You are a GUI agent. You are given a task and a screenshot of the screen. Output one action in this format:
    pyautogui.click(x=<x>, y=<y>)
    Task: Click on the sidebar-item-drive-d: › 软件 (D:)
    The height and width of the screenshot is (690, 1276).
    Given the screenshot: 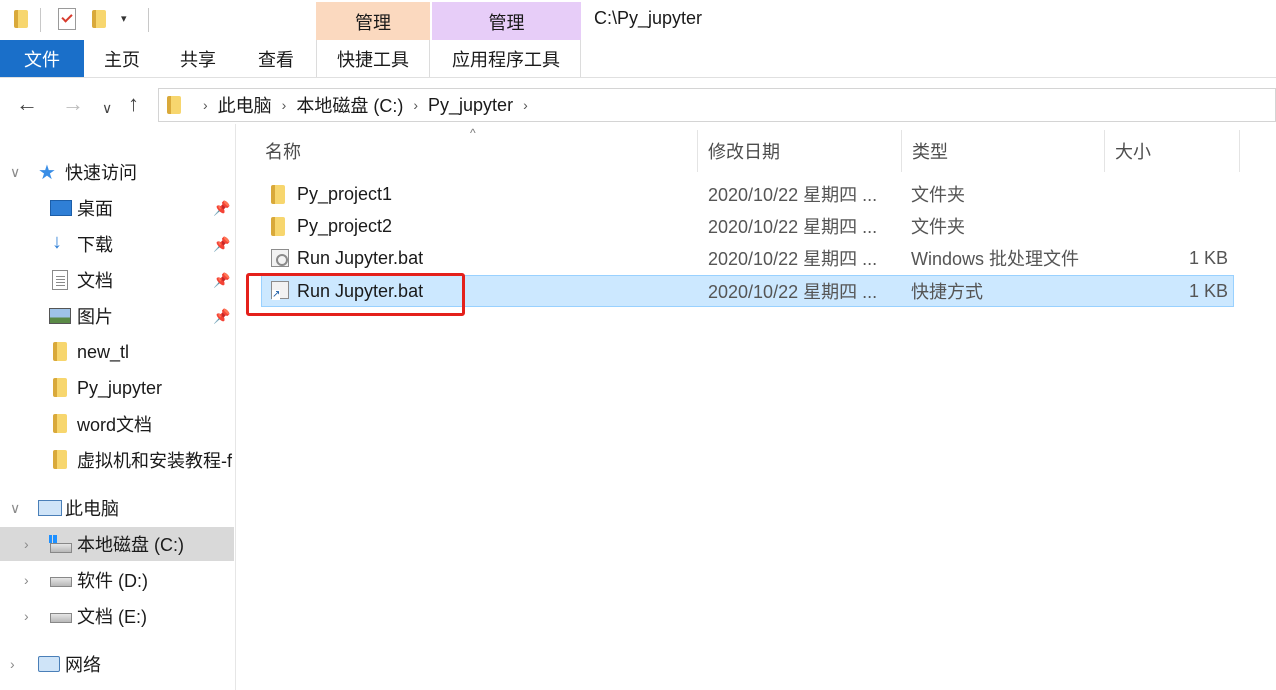 What is the action you would take?
    pyautogui.click(x=117, y=580)
    